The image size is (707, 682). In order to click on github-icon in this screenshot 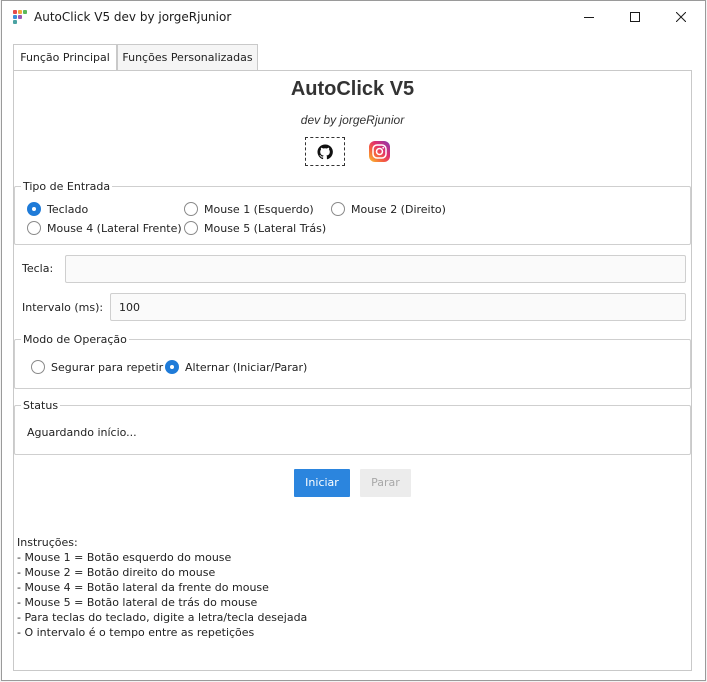, I will do `click(325, 151)`.